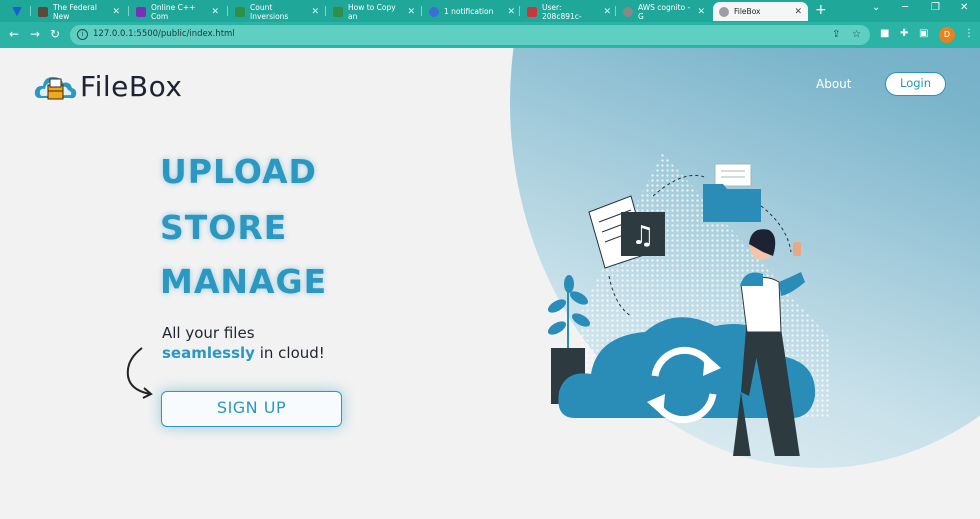 The width and height of the screenshot is (980, 519). I want to click on extension-icon: ■, so click(884, 33).